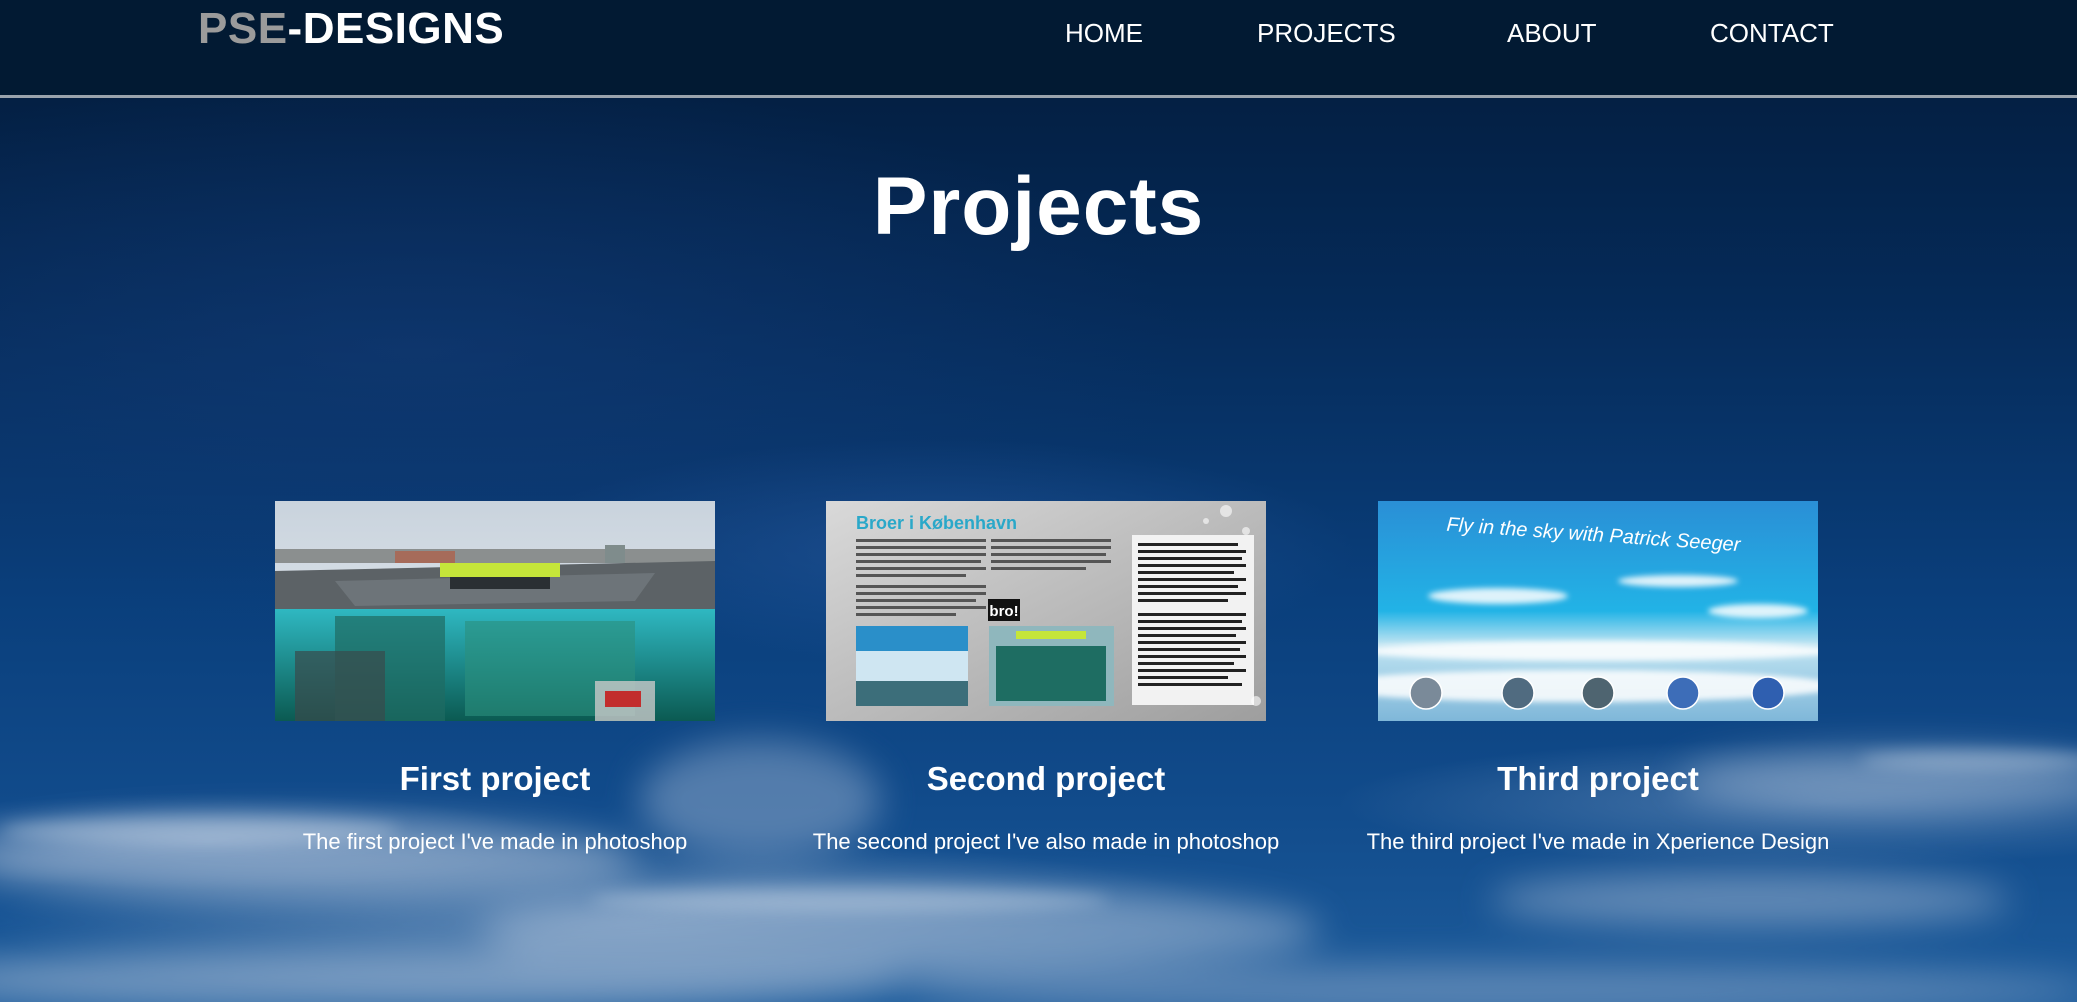  I want to click on nav-link-home: HOME, so click(1104, 33).